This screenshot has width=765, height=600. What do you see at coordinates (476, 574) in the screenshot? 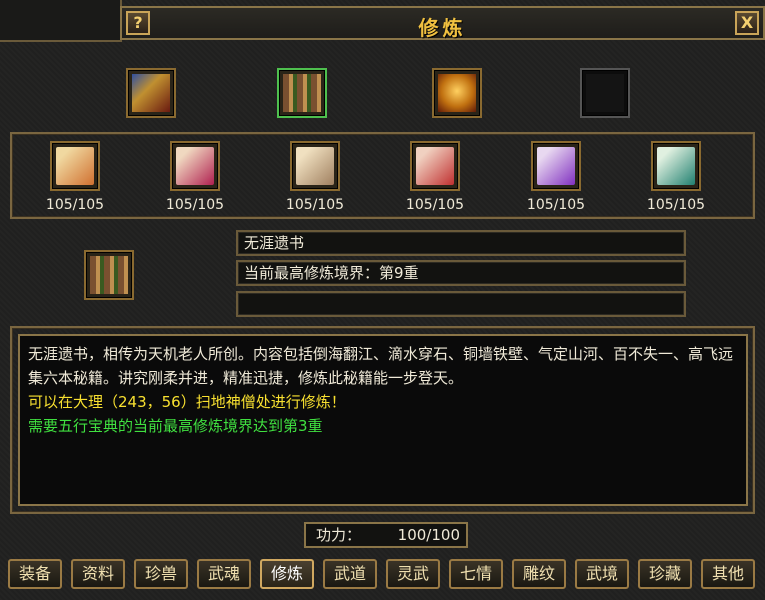
I see `tab-seven-emotions: 七情` at bounding box center [476, 574].